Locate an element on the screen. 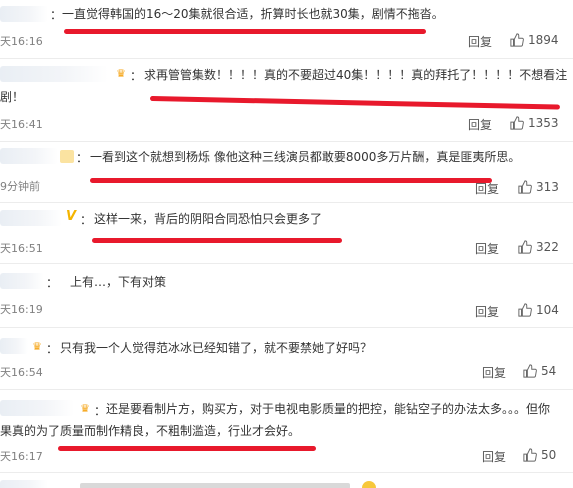 The width and height of the screenshot is (573, 488). comment-time: 天16:19 is located at coordinates (21, 309).